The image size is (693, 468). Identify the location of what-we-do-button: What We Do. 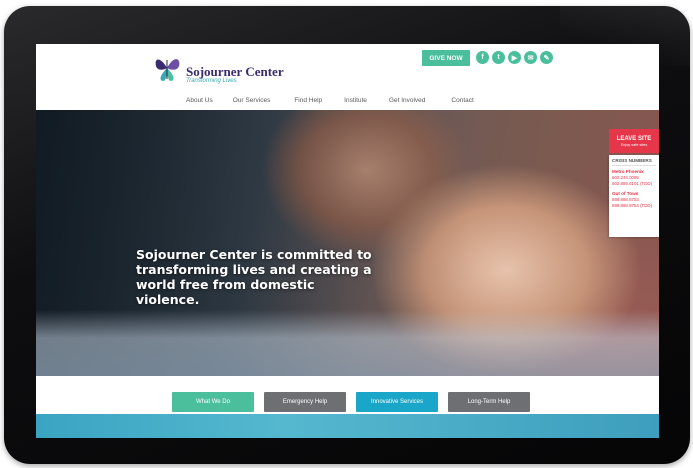
(213, 402).